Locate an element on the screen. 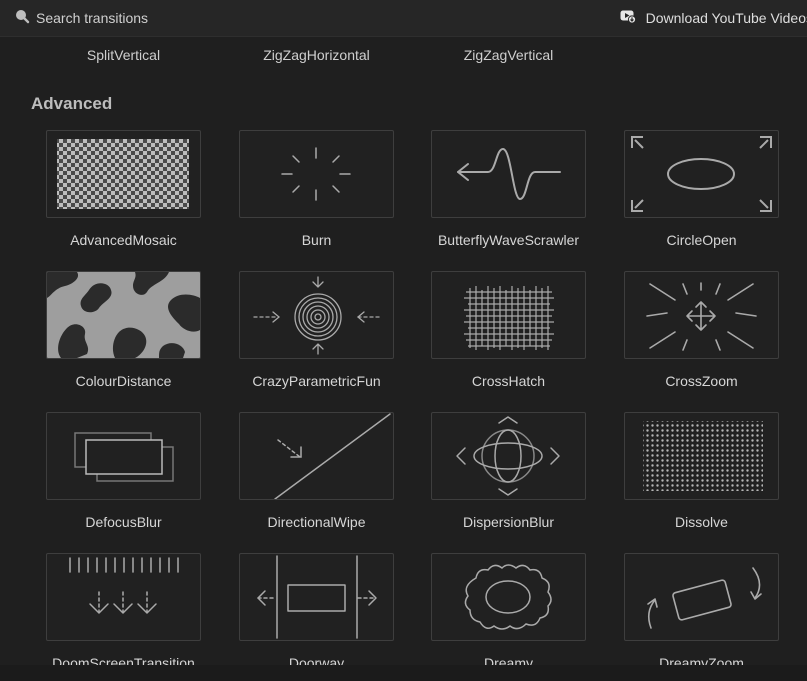 This screenshot has height=681, width=807. dot-grid-icon is located at coordinates (701, 456).